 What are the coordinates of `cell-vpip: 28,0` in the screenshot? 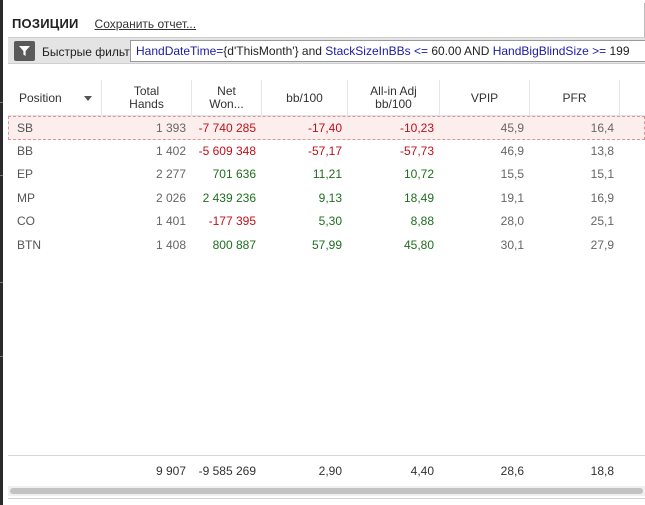 It's located at (512, 221).